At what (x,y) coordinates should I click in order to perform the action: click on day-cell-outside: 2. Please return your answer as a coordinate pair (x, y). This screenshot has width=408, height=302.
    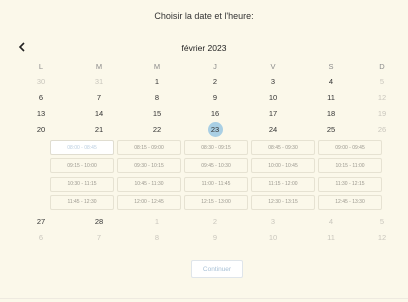
    Looking at the image, I should click on (215, 221).